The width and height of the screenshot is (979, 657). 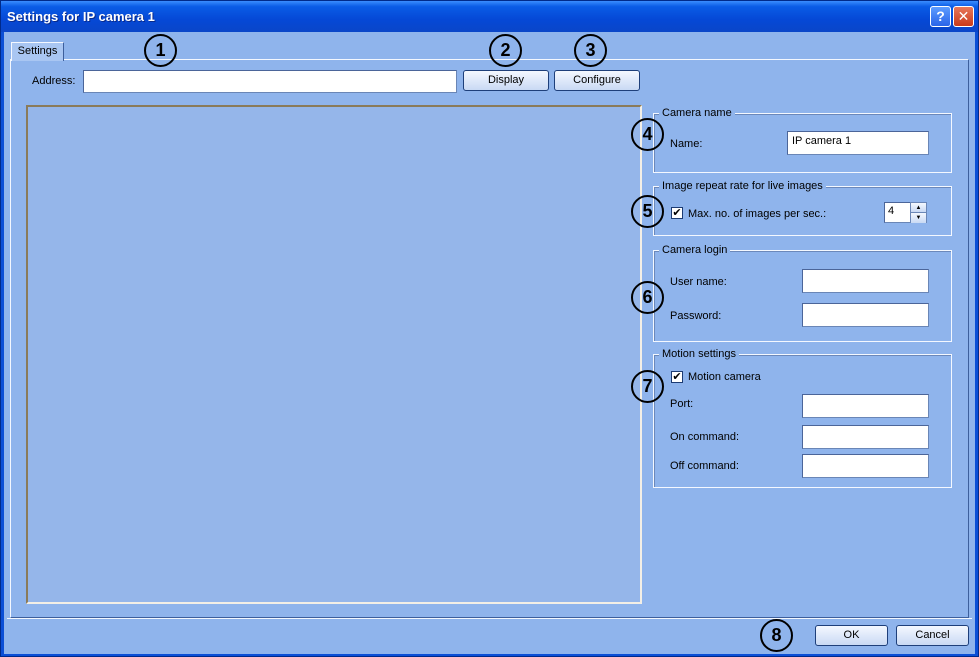 What do you see at coordinates (865, 437) in the screenshot?
I see `on-command-input` at bounding box center [865, 437].